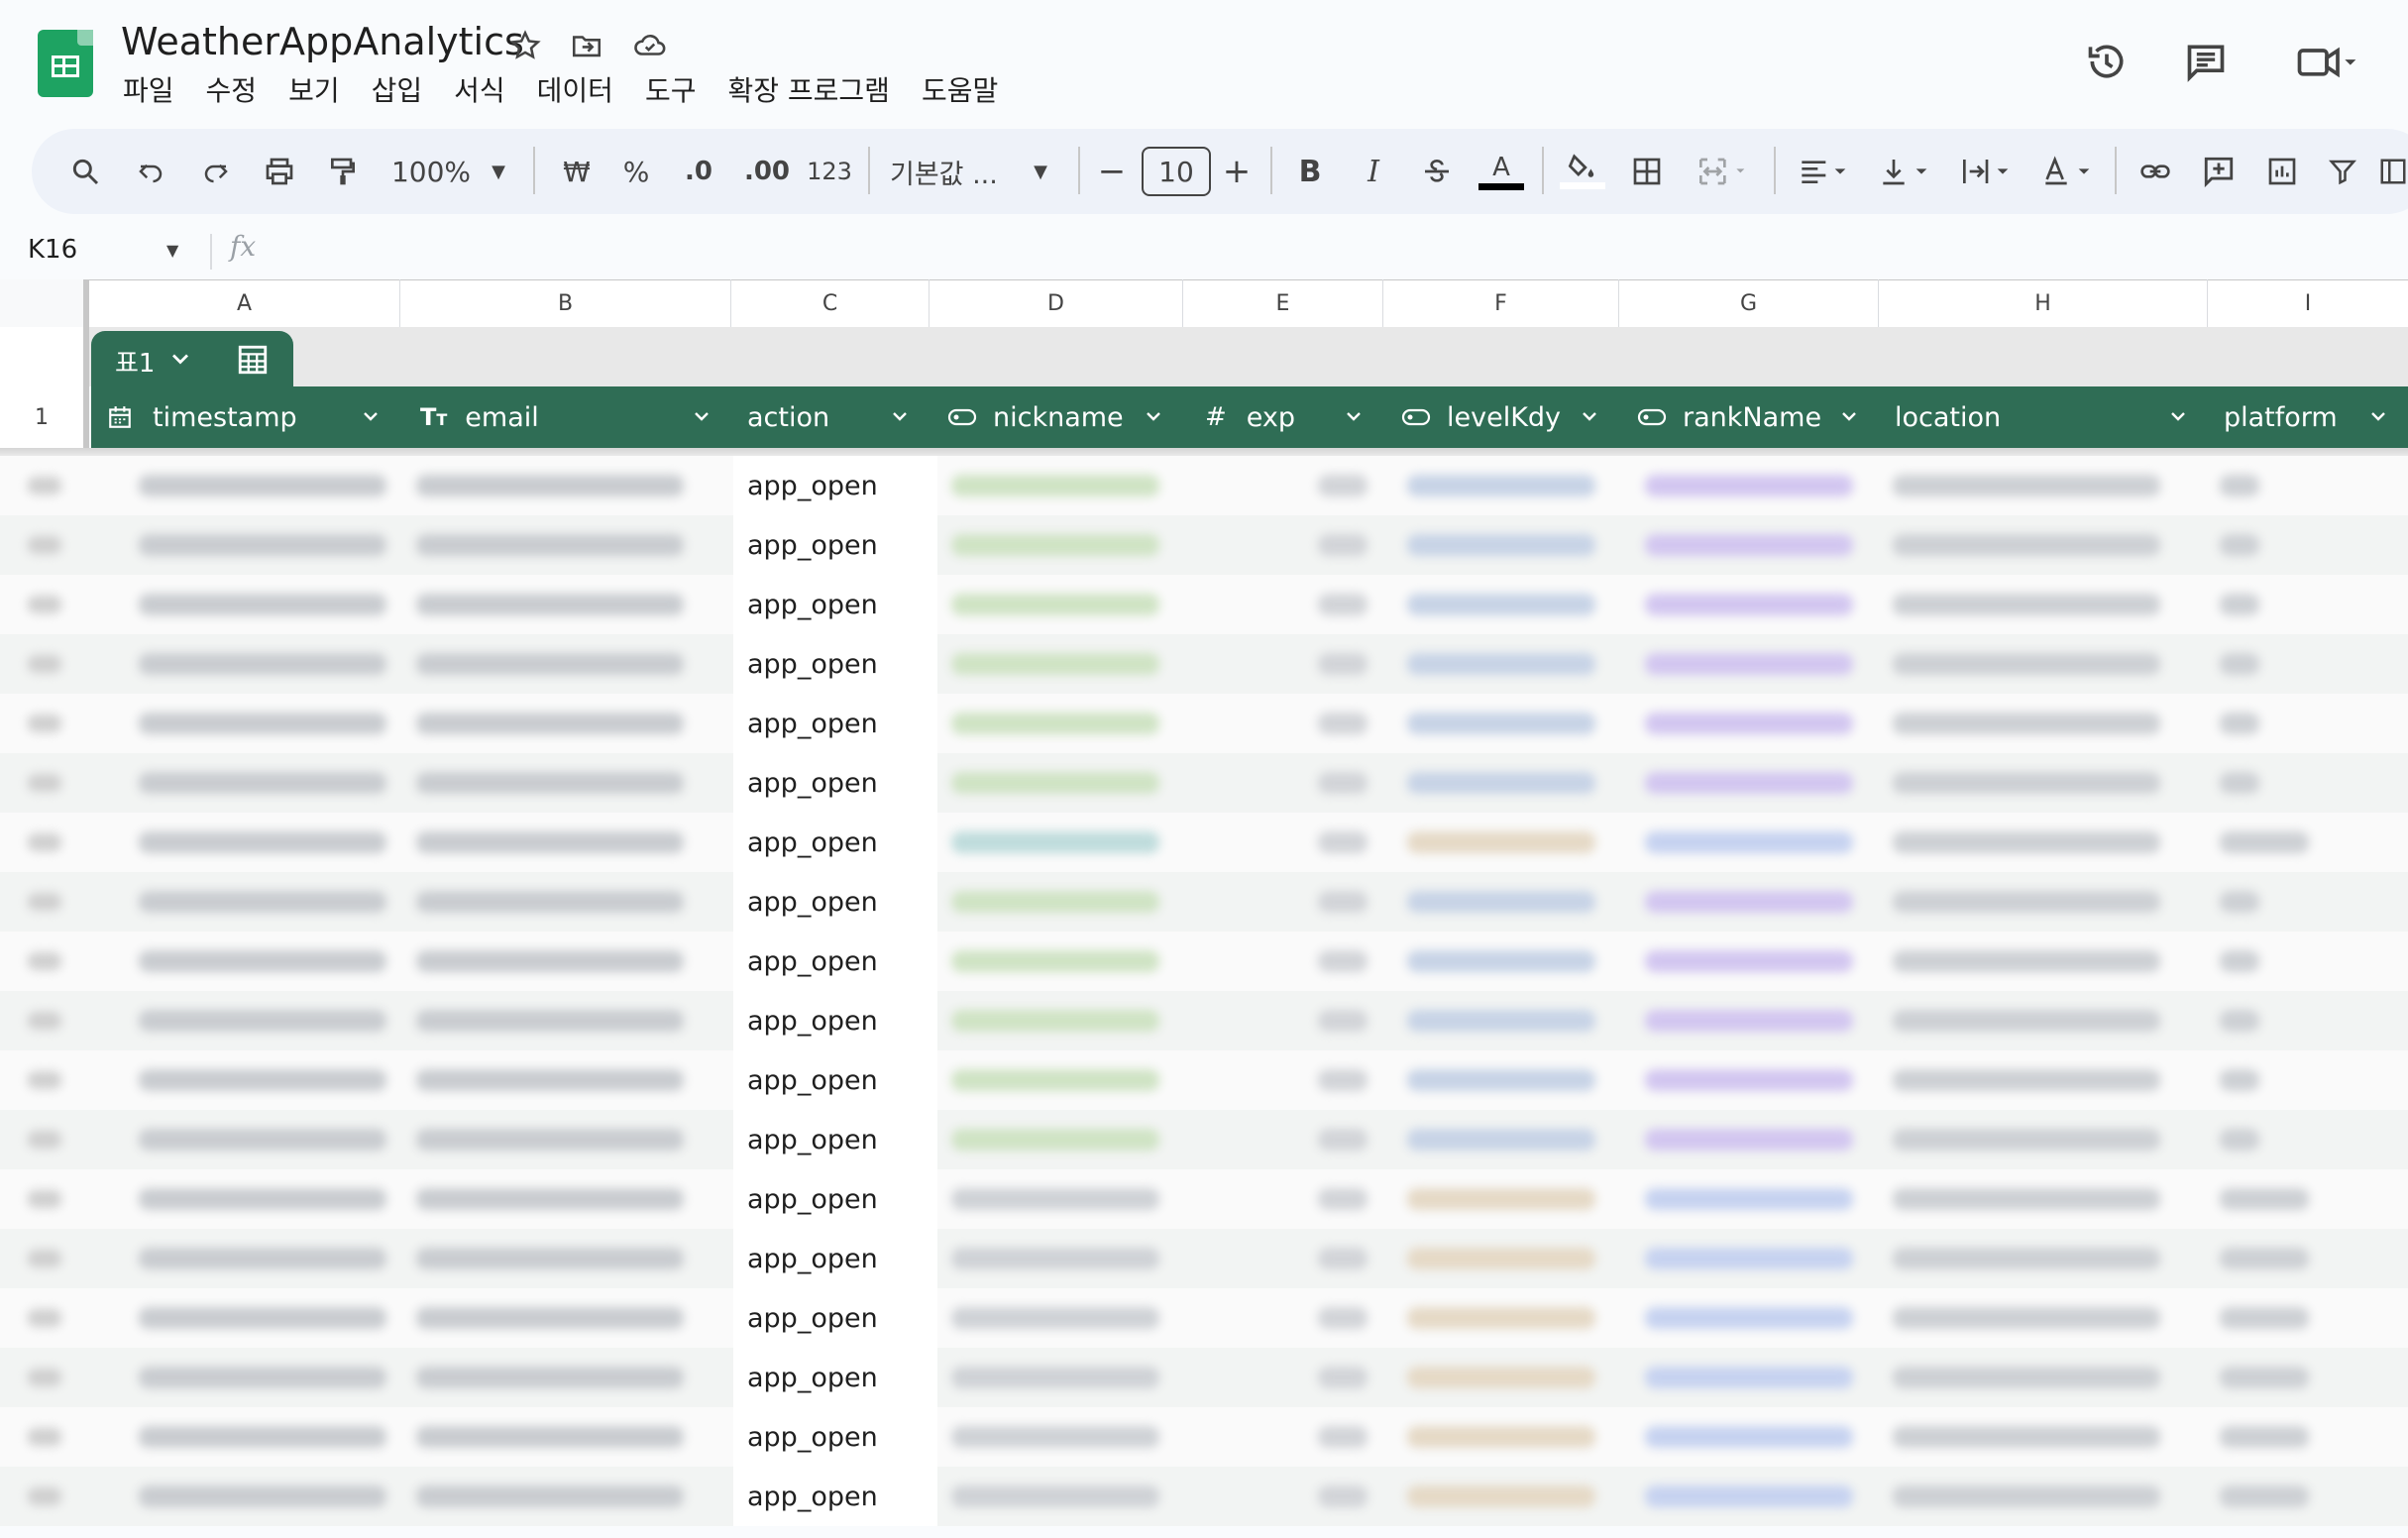 The image size is (2408, 1538). Describe the element at coordinates (2282, 171) in the screenshot. I see `insert-chart-icon` at that location.